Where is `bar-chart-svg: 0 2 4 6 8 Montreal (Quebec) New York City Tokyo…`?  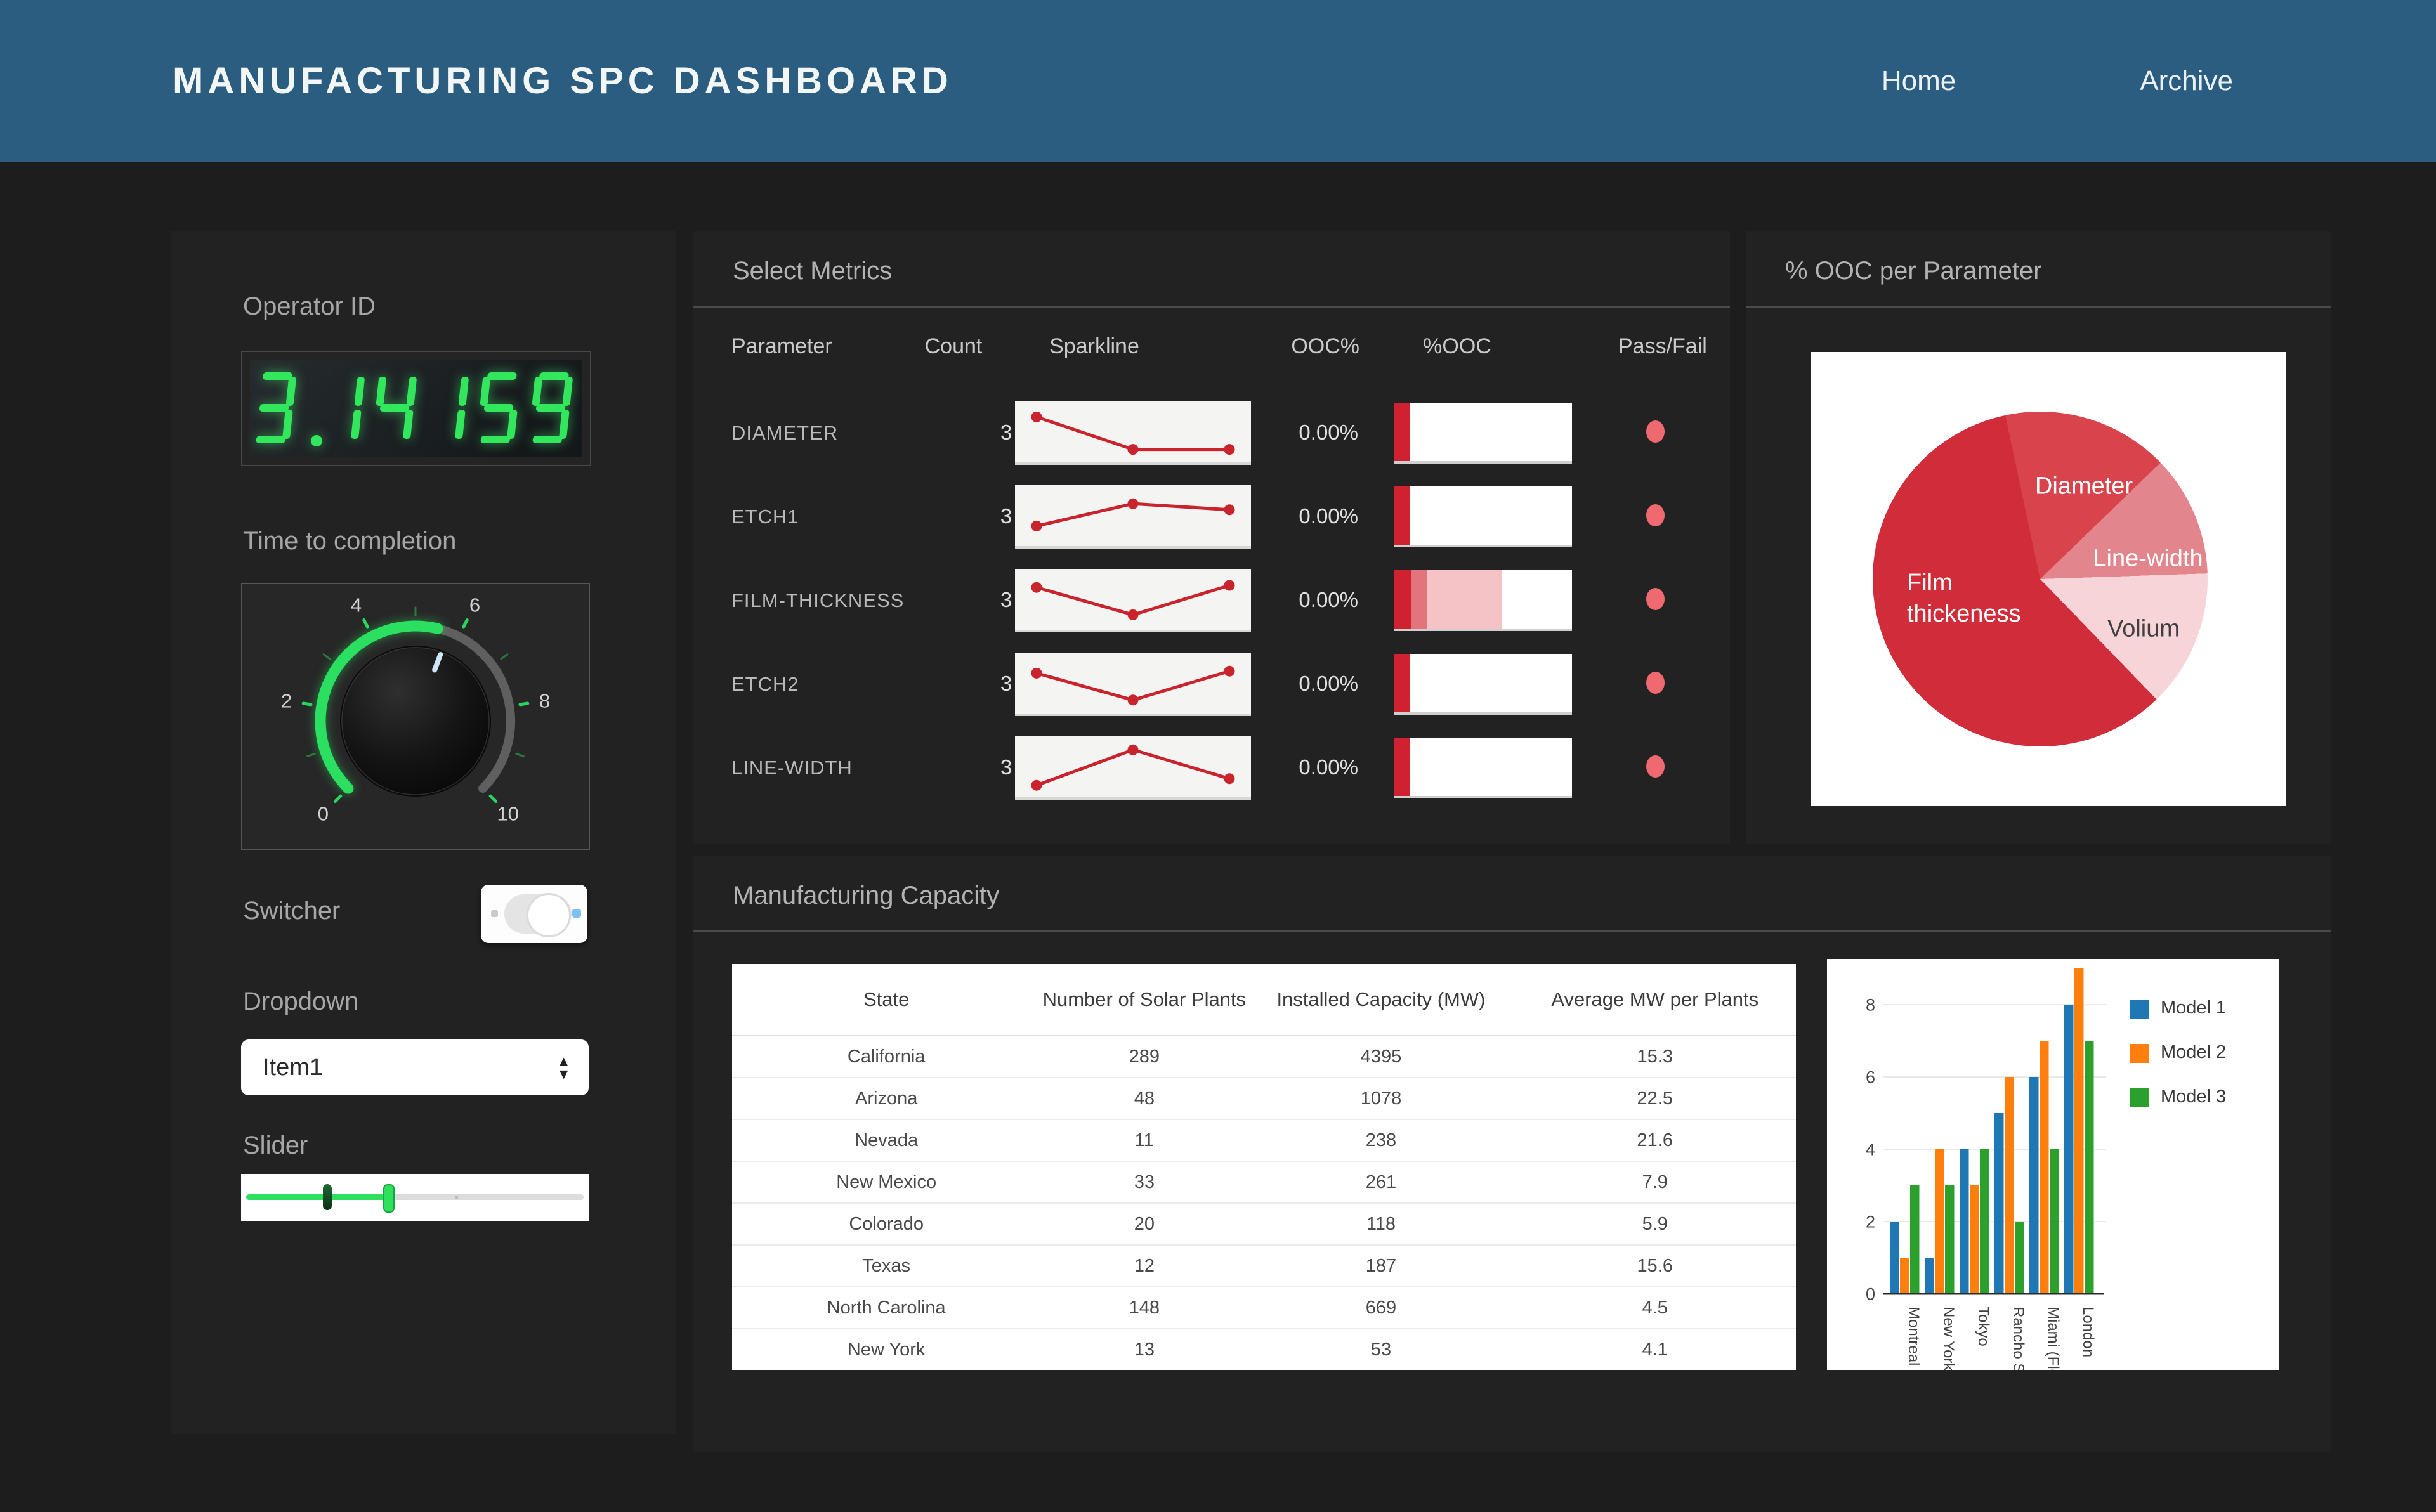
bar-chart-svg: 0 2 4 6 8 Montreal (Quebec) New York City Tokyo… is located at coordinates (2046, 1220).